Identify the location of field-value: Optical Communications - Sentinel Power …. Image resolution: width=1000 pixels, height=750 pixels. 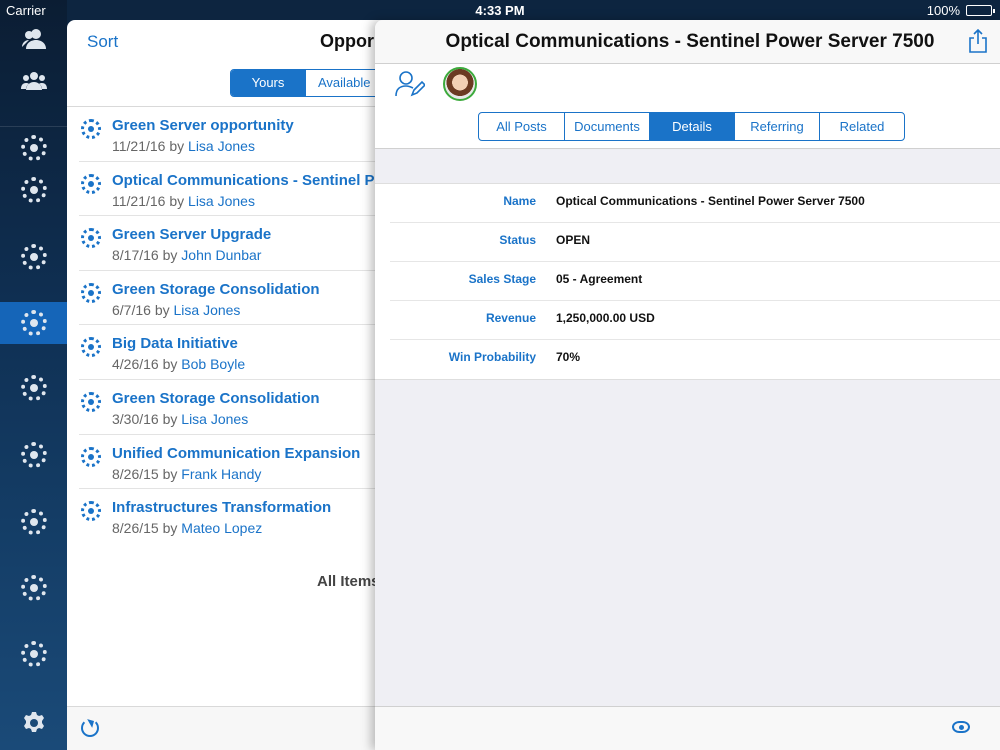
(710, 201).